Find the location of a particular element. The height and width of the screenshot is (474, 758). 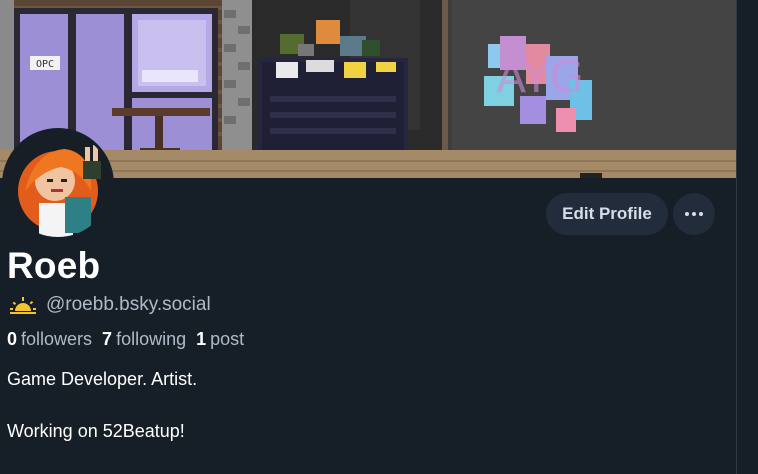

bio-line: Game Developer. Artist. is located at coordinates (102, 379).